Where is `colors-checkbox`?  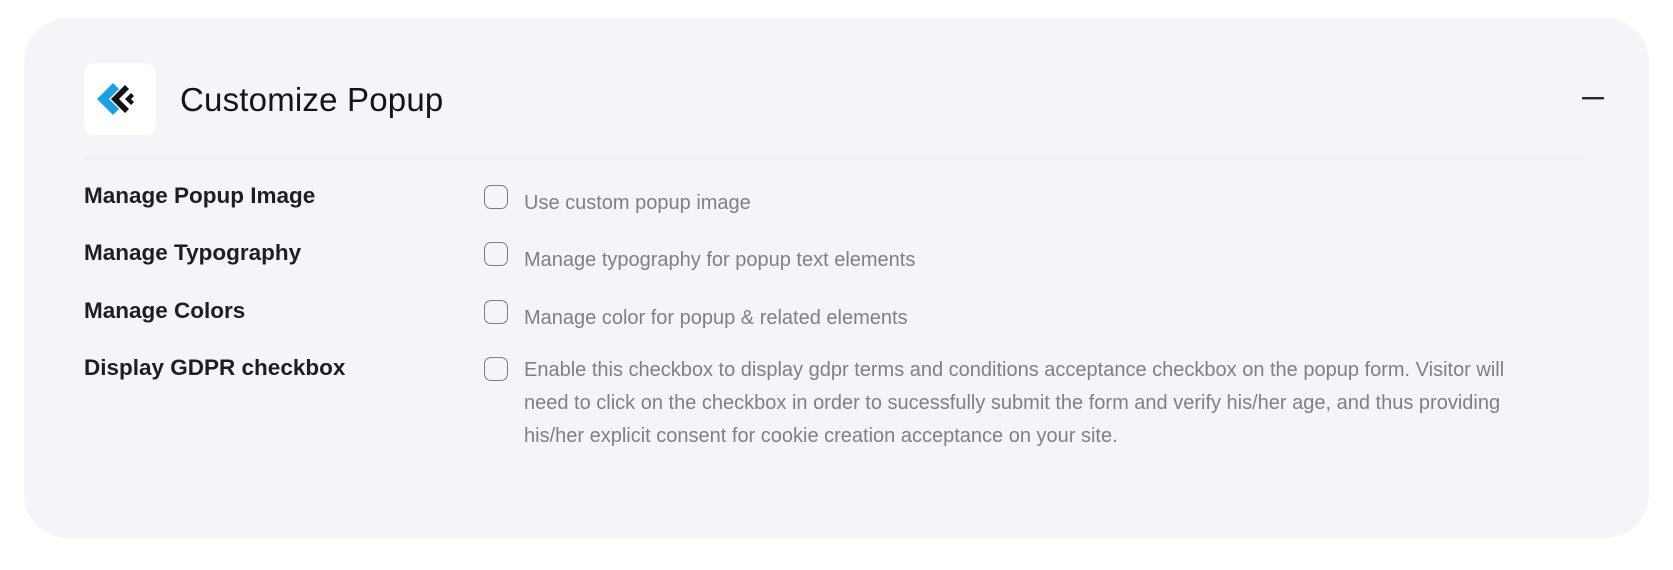
colors-checkbox is located at coordinates (496, 312).